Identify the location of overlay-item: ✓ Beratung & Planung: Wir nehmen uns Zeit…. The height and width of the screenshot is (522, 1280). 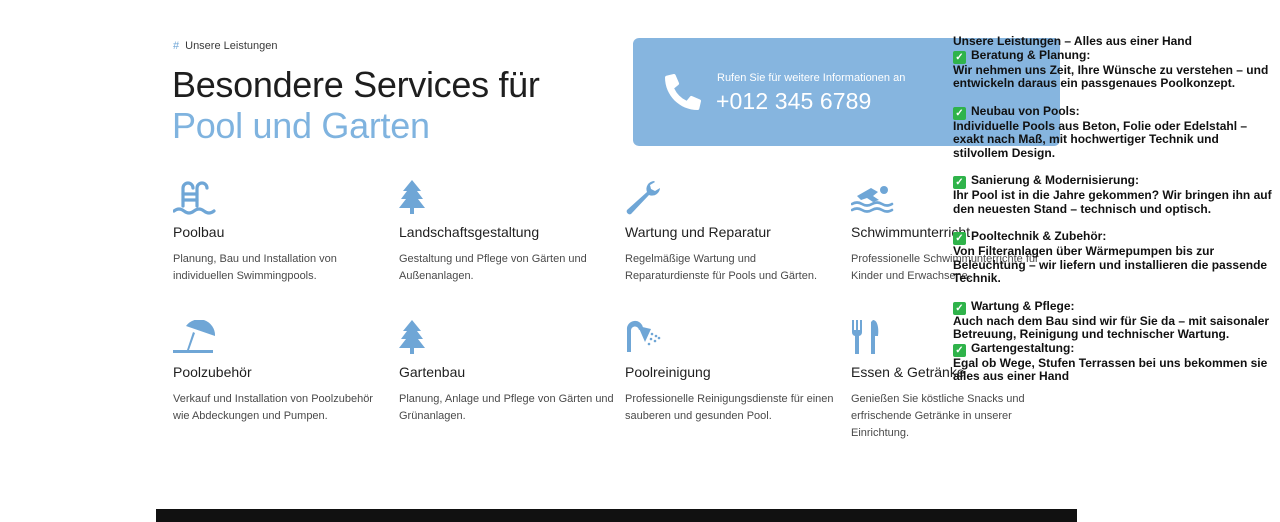
(1113, 69).